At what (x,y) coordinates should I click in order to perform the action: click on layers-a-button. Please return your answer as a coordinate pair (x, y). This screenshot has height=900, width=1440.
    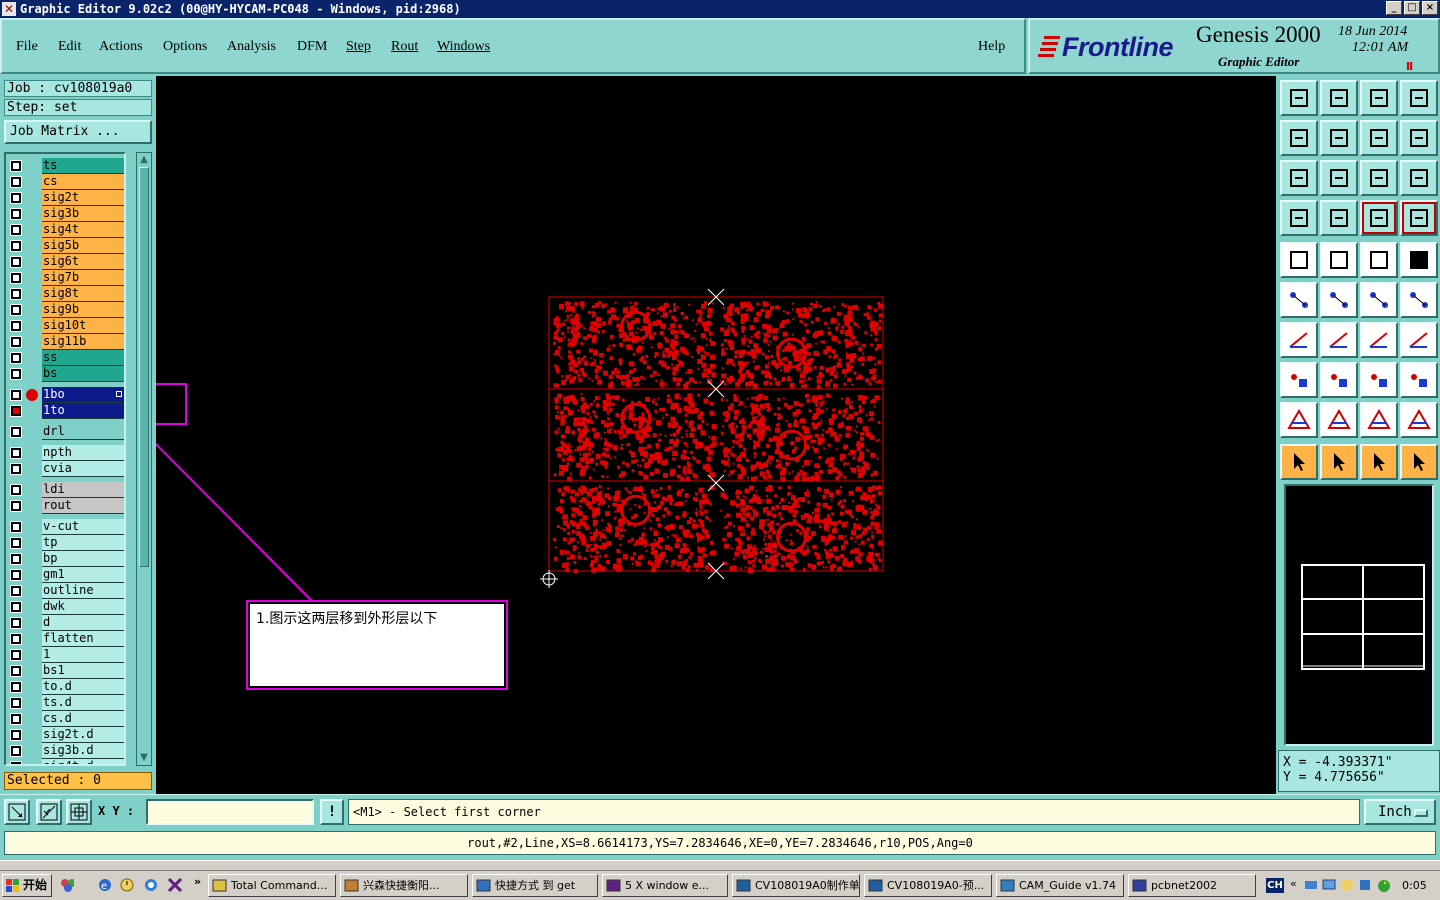
    Looking at the image, I should click on (1379, 218).